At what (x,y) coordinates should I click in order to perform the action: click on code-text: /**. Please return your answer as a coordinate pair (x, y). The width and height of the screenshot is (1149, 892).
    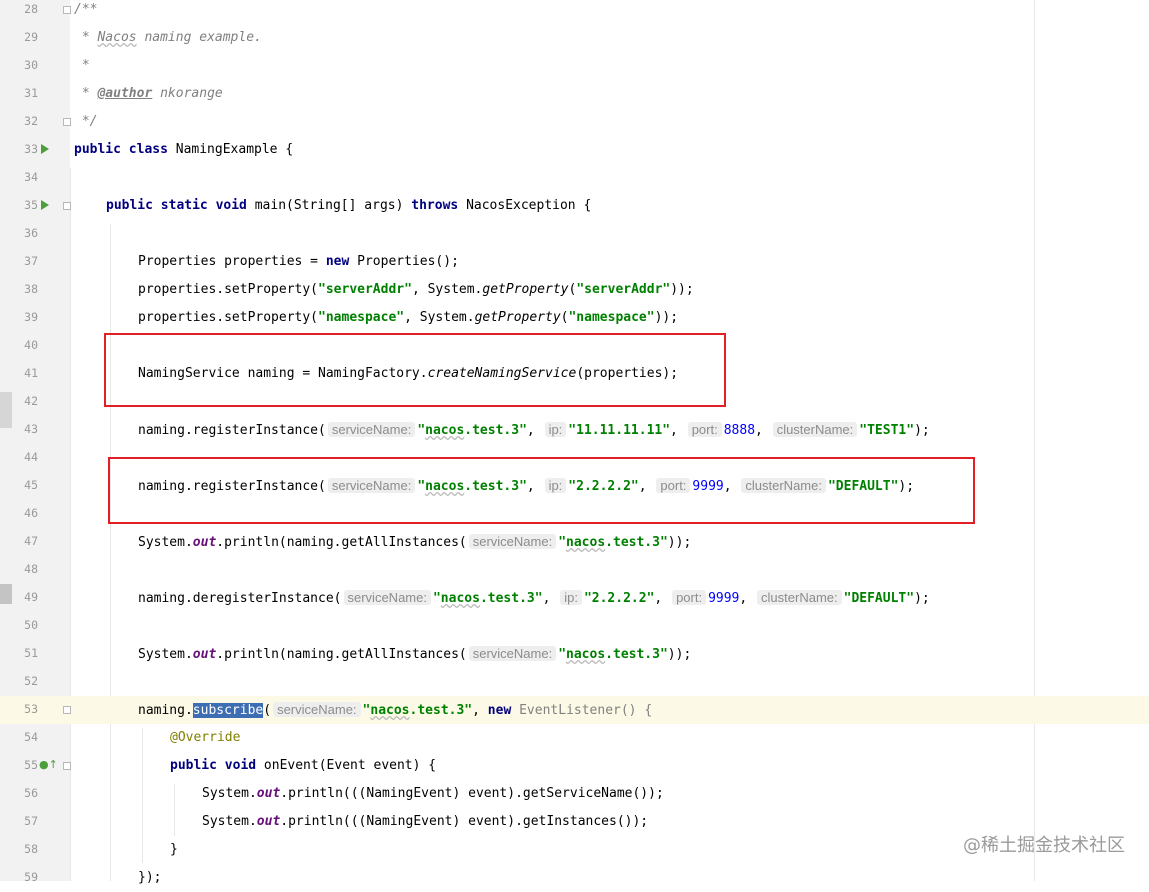
    Looking at the image, I should click on (86, 9).